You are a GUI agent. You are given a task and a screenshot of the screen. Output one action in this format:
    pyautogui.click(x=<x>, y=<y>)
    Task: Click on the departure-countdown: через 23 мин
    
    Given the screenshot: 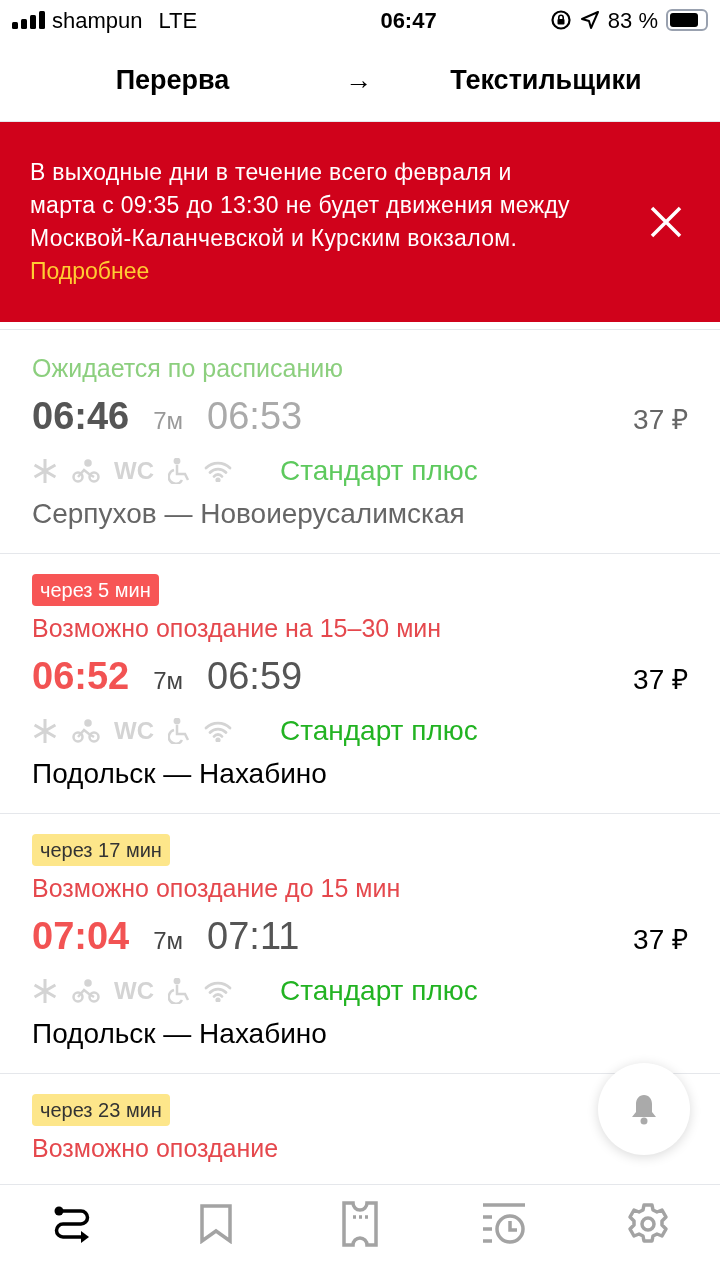 What is the action you would take?
    pyautogui.click(x=101, y=1110)
    